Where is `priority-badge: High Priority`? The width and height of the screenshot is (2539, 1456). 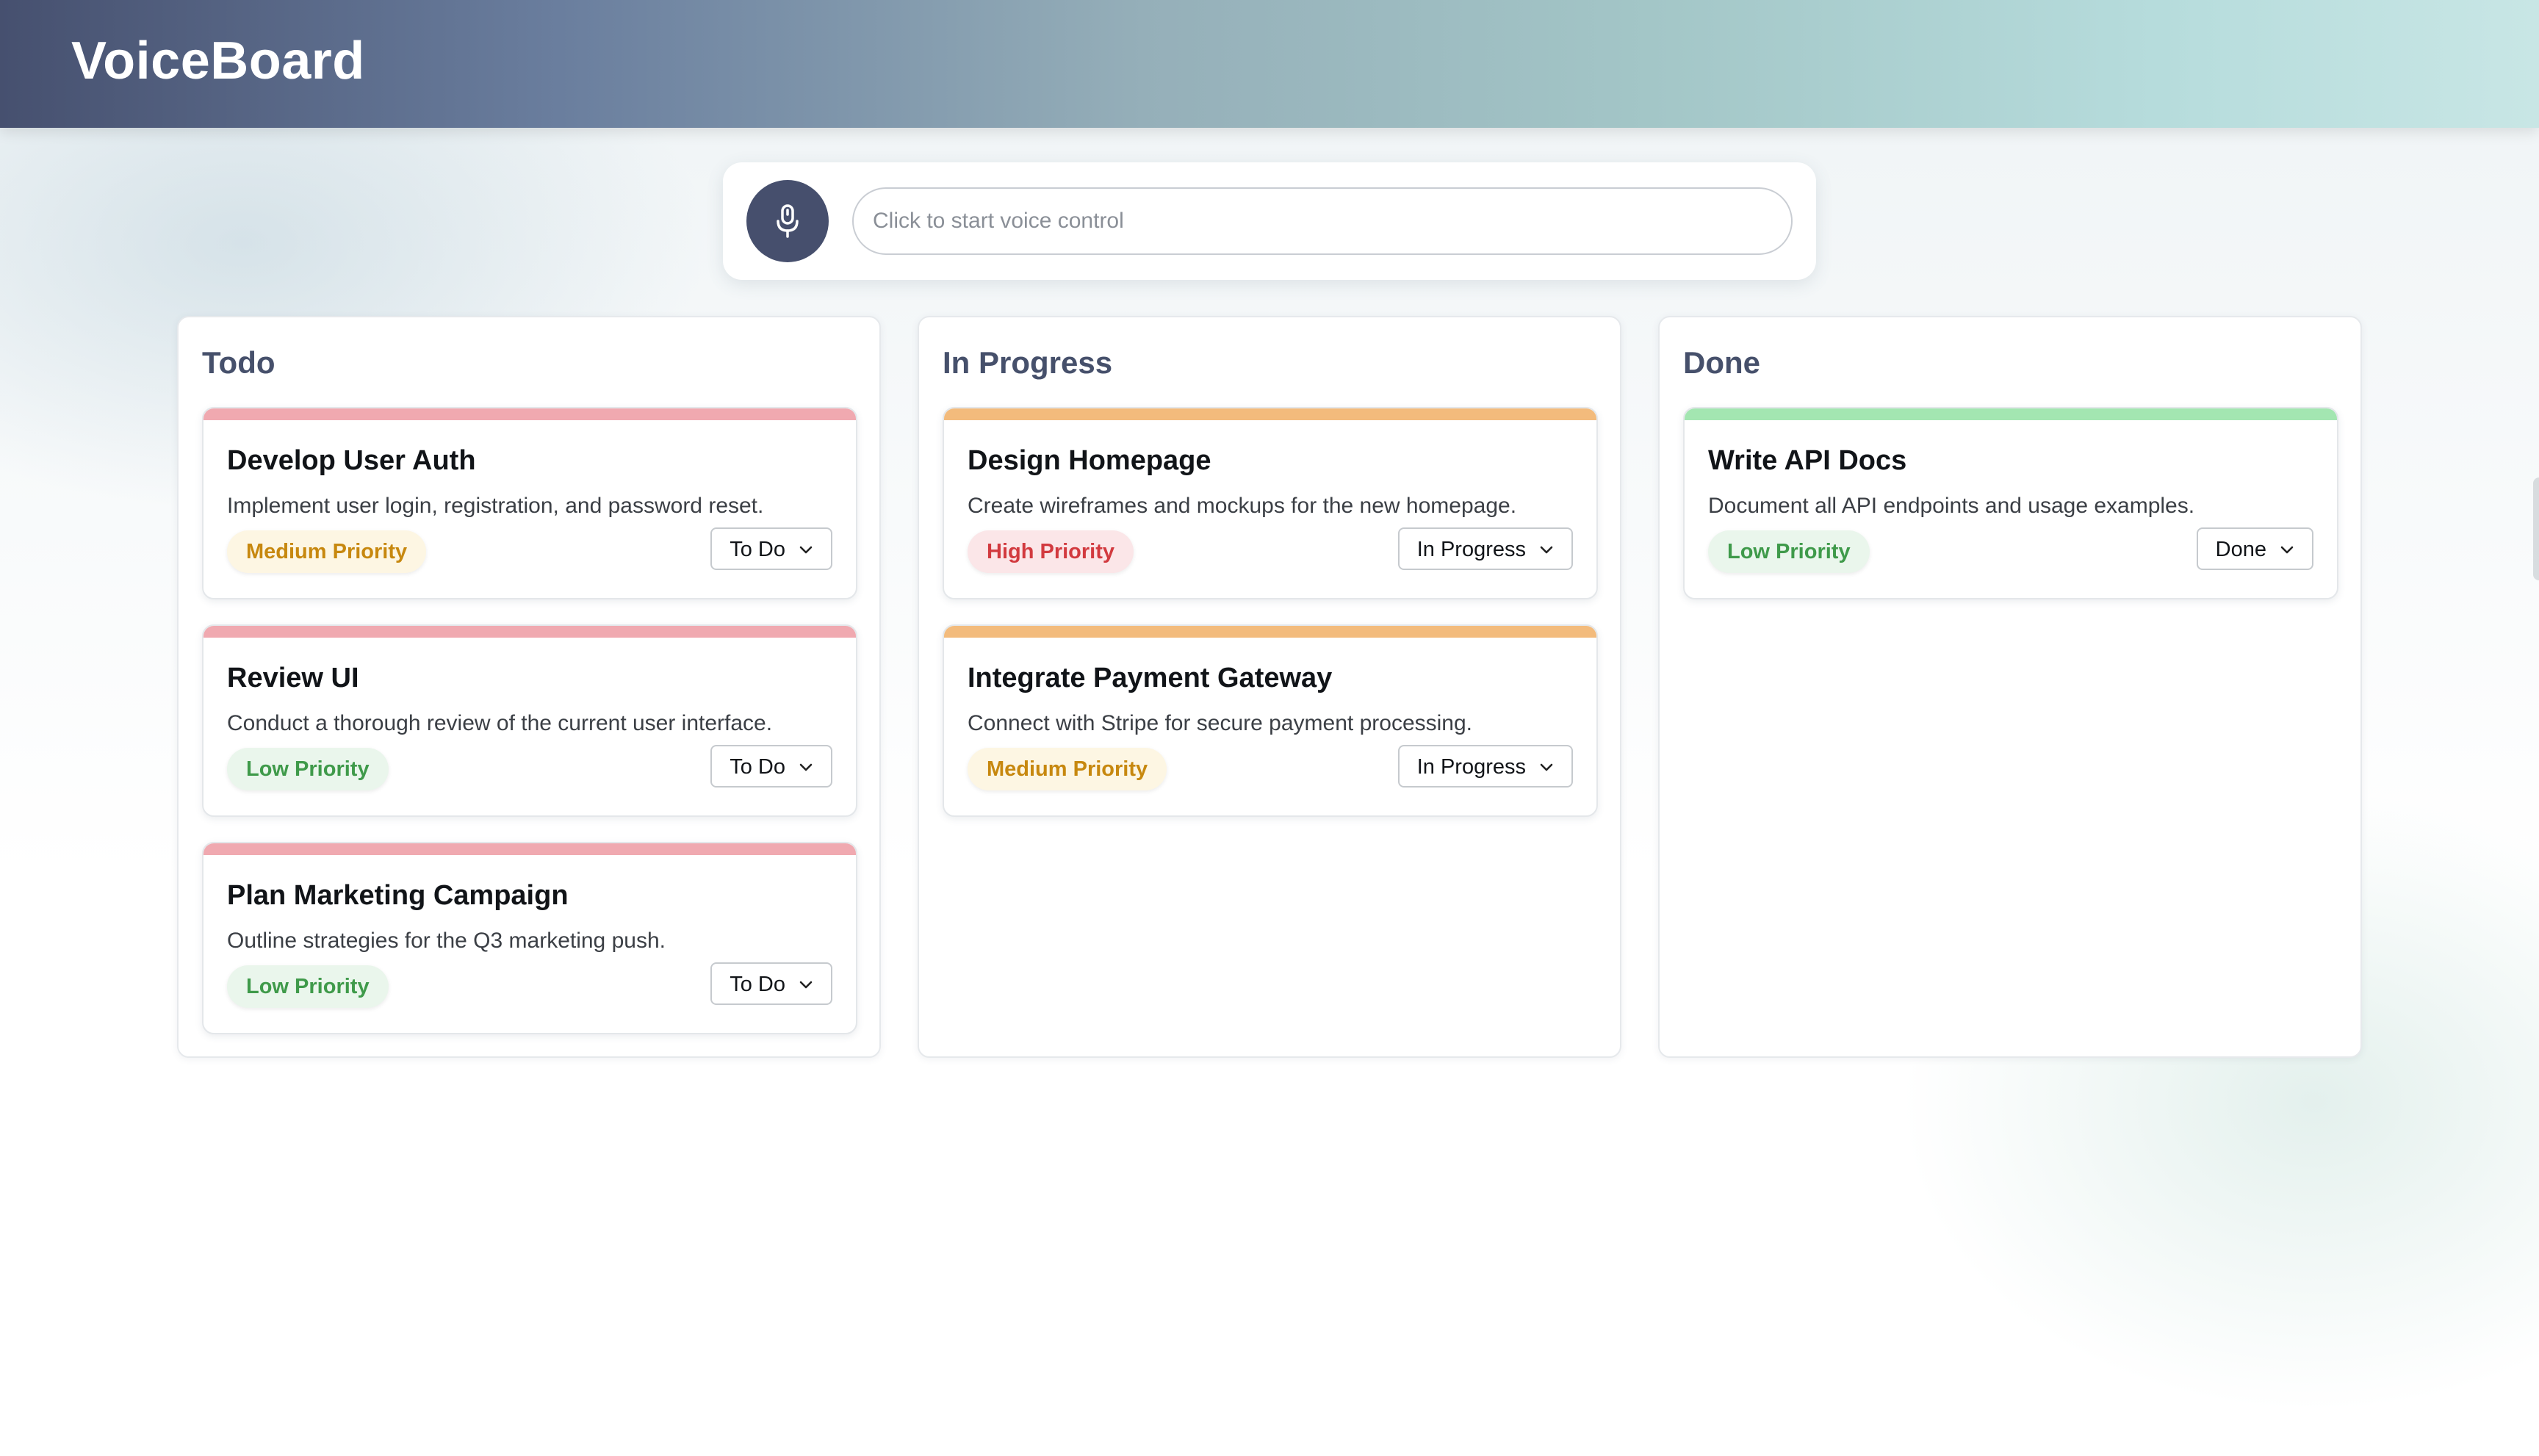 priority-badge: High Priority is located at coordinates (1051, 551).